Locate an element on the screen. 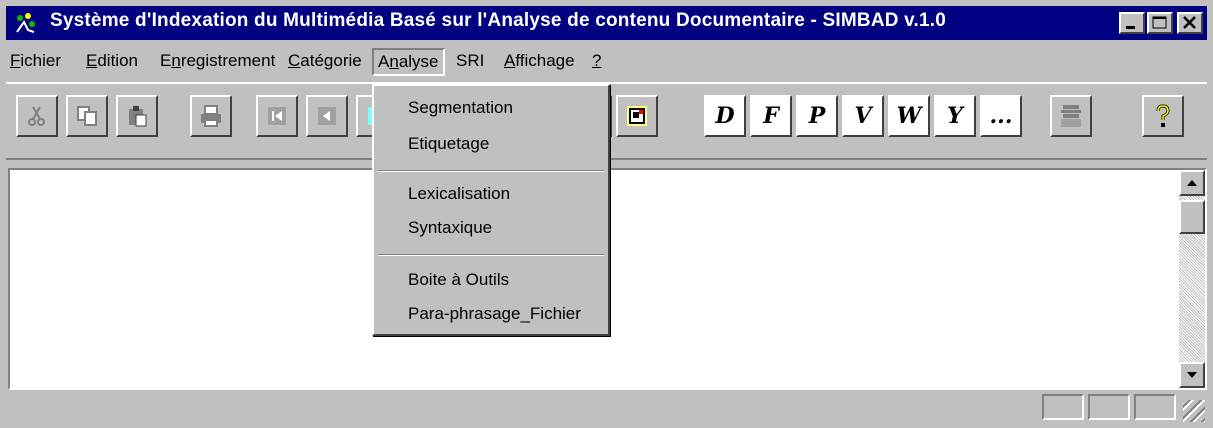  window-alt-icon is located at coordinates (637, 116).